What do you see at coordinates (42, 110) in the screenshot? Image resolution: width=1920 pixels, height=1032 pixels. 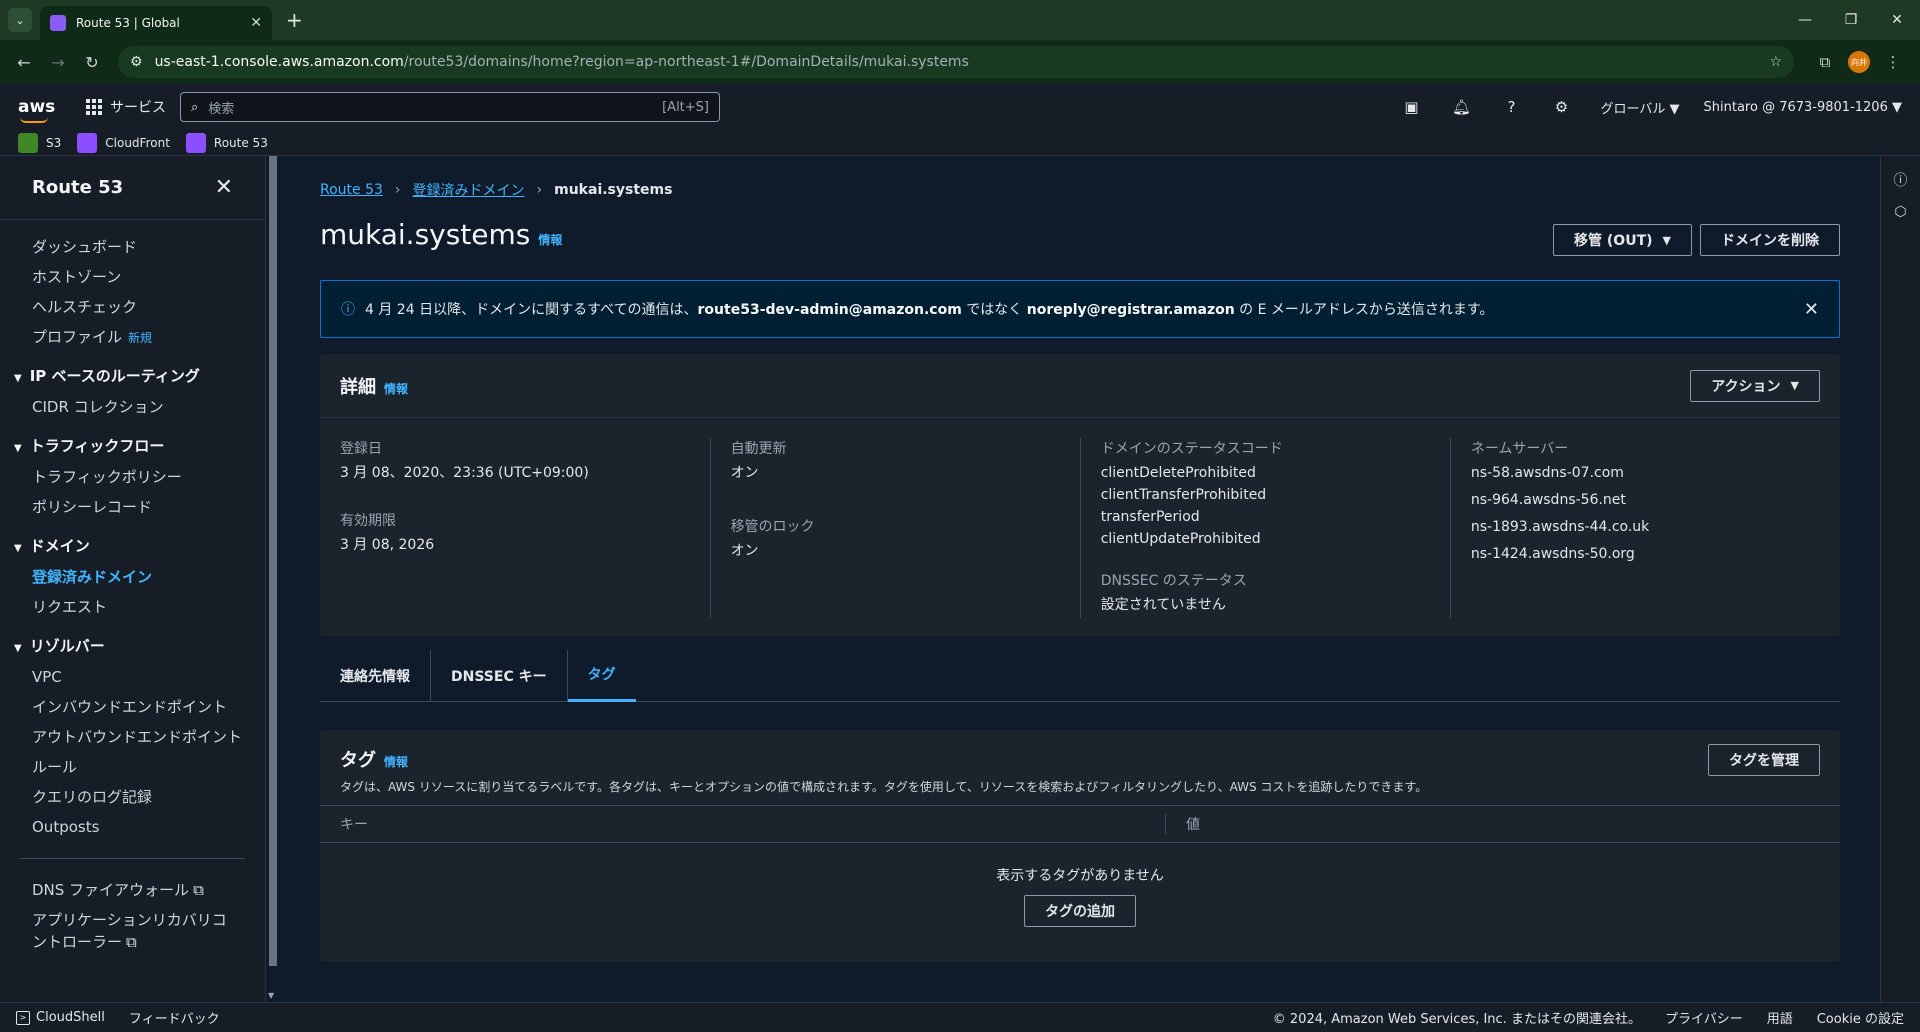 I see `aws-logo: aws` at bounding box center [42, 110].